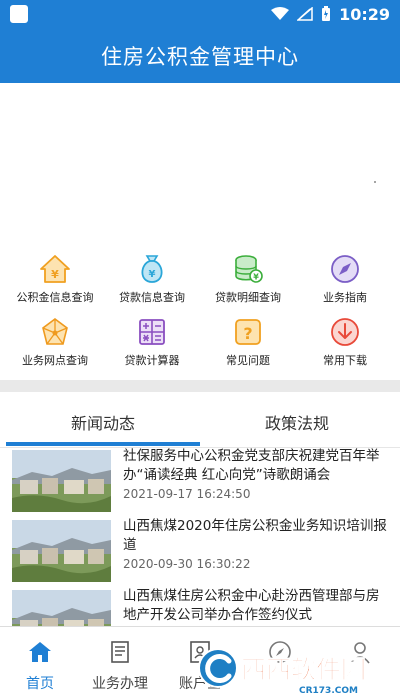 The width and height of the screenshot is (400, 700). What do you see at coordinates (55, 346) in the screenshot?
I see `grid-item-branch-query: 业务网点查询` at bounding box center [55, 346].